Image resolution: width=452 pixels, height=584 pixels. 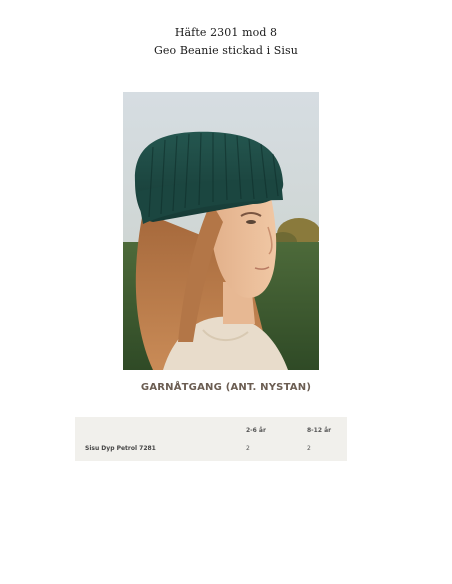 What do you see at coordinates (226, 387) in the screenshot?
I see `yarn-requirements-heading: GARNÅTGANG (ANT. NYSTAN)` at bounding box center [226, 387].